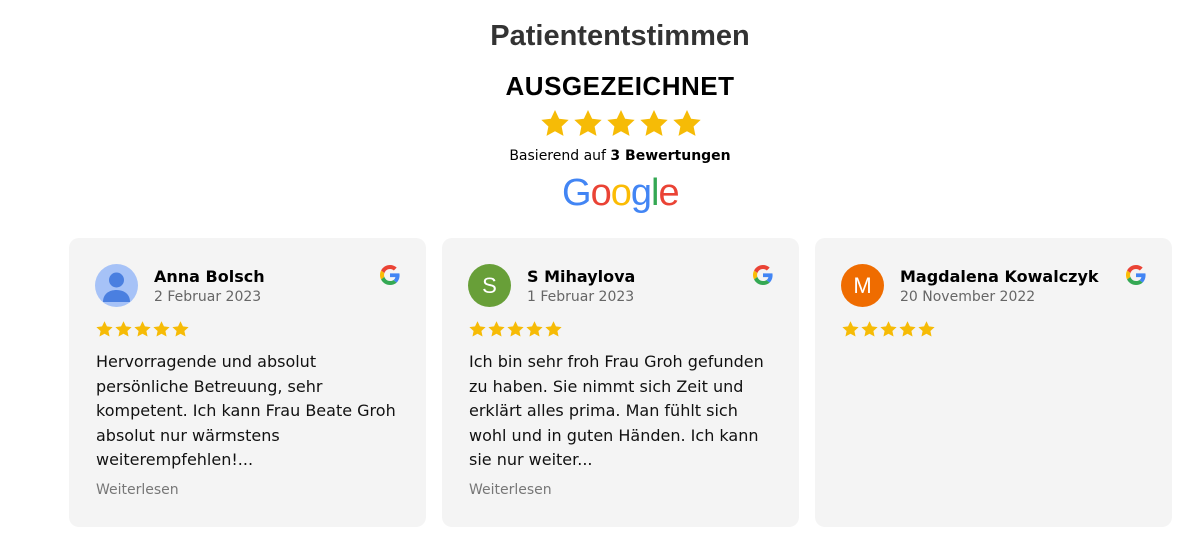 The image size is (1190, 549). I want to click on review-count-text: Basierend auf 3 Bewertungen, so click(595, 156).